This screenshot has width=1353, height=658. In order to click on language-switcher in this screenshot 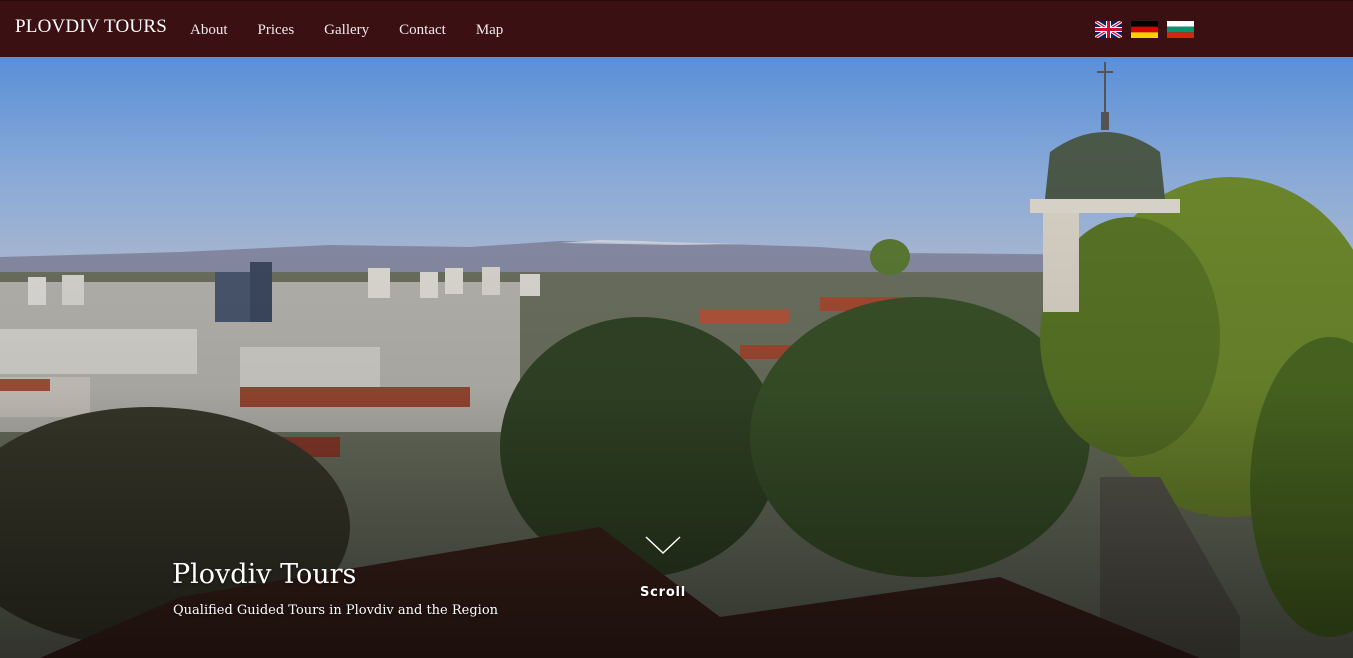, I will do `click(1144, 29)`.